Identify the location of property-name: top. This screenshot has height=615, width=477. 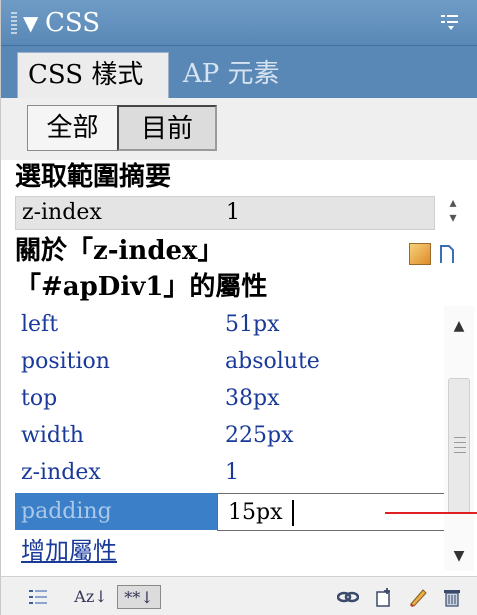
(39, 398).